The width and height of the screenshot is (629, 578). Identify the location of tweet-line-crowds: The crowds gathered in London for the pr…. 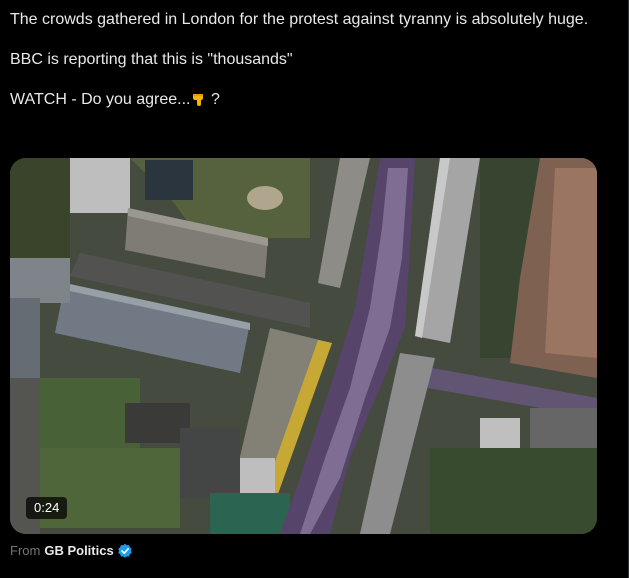
(299, 19).